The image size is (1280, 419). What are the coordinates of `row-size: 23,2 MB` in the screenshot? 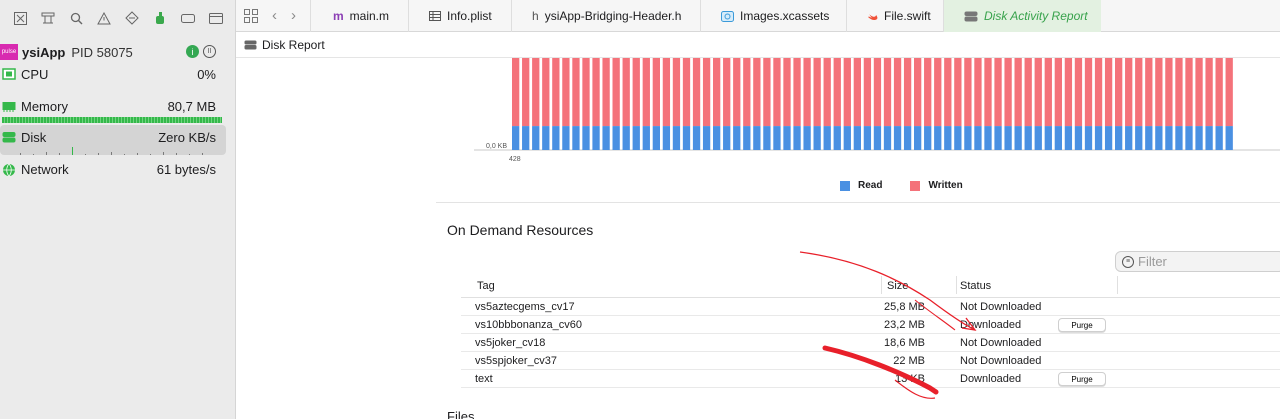 It's located at (904, 325).